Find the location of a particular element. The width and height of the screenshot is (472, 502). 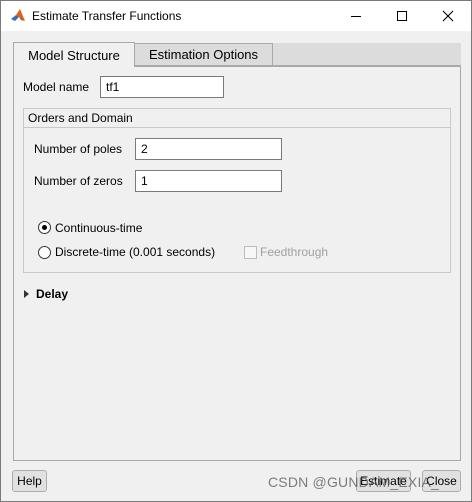

feedthrough-checkbox is located at coordinates (250, 252).